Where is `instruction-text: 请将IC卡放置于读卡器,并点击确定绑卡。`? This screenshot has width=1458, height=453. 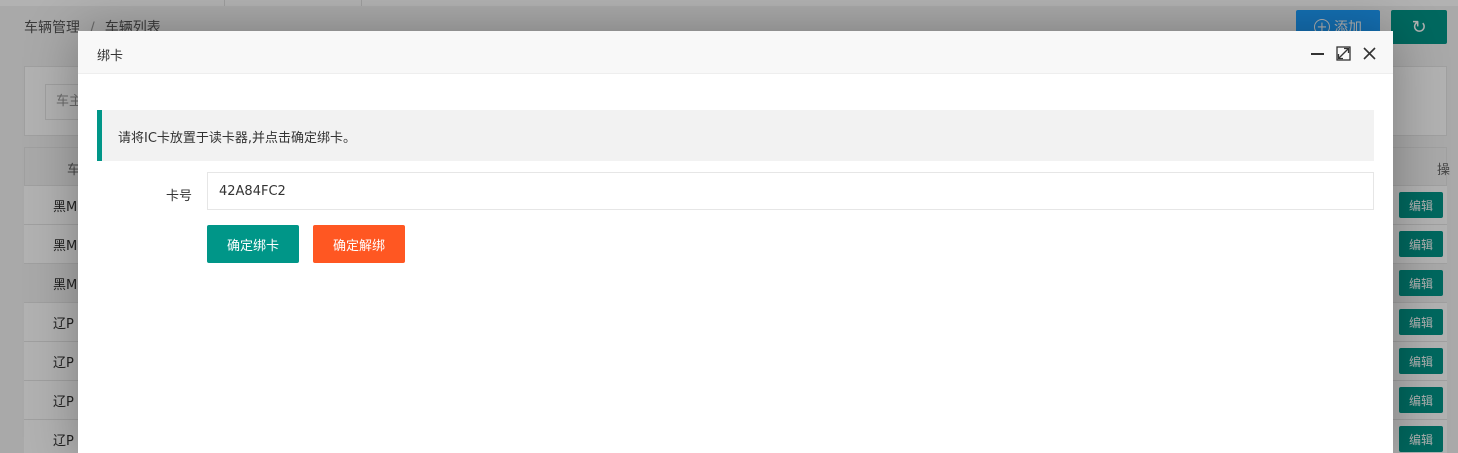
instruction-text: 请将IC卡放置于读卡器,并点击确定绑卡。 is located at coordinates (237, 138).